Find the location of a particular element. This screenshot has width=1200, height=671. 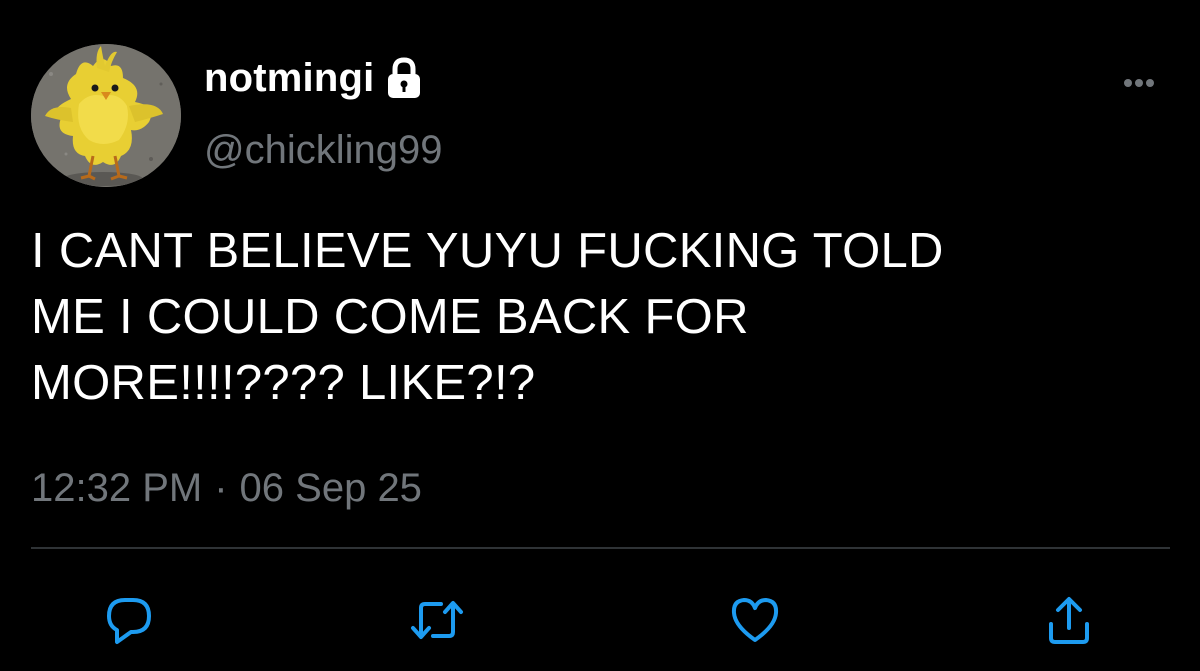

more-horizontal-icon is located at coordinates (1139, 83).